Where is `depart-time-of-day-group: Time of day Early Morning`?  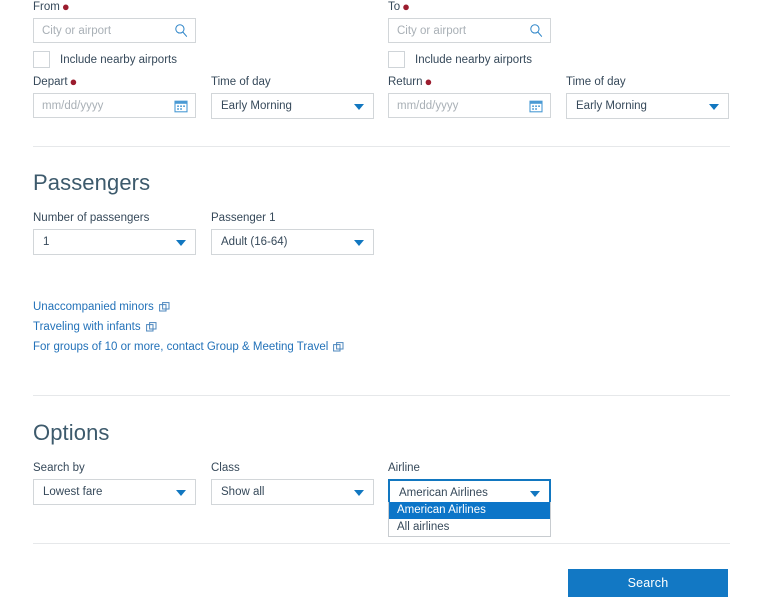 depart-time-of-day-group: Time of day Early Morning is located at coordinates (292, 97).